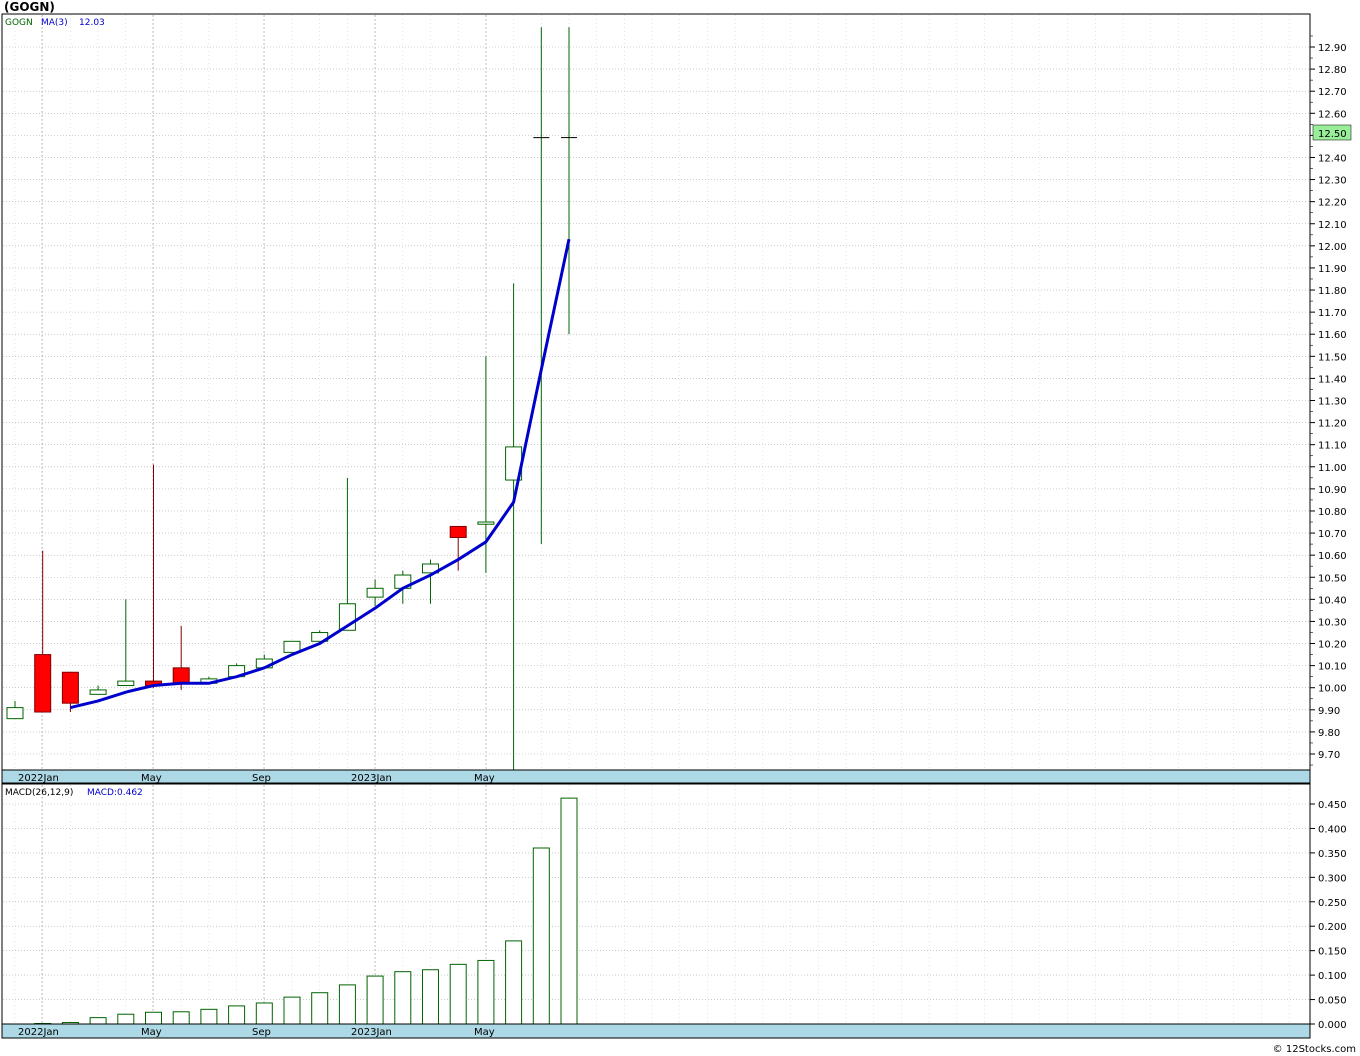 This screenshot has height=1056, width=1360. Describe the element at coordinates (1332, 556) in the screenshot. I see `price-tick-label: 10.60` at that location.